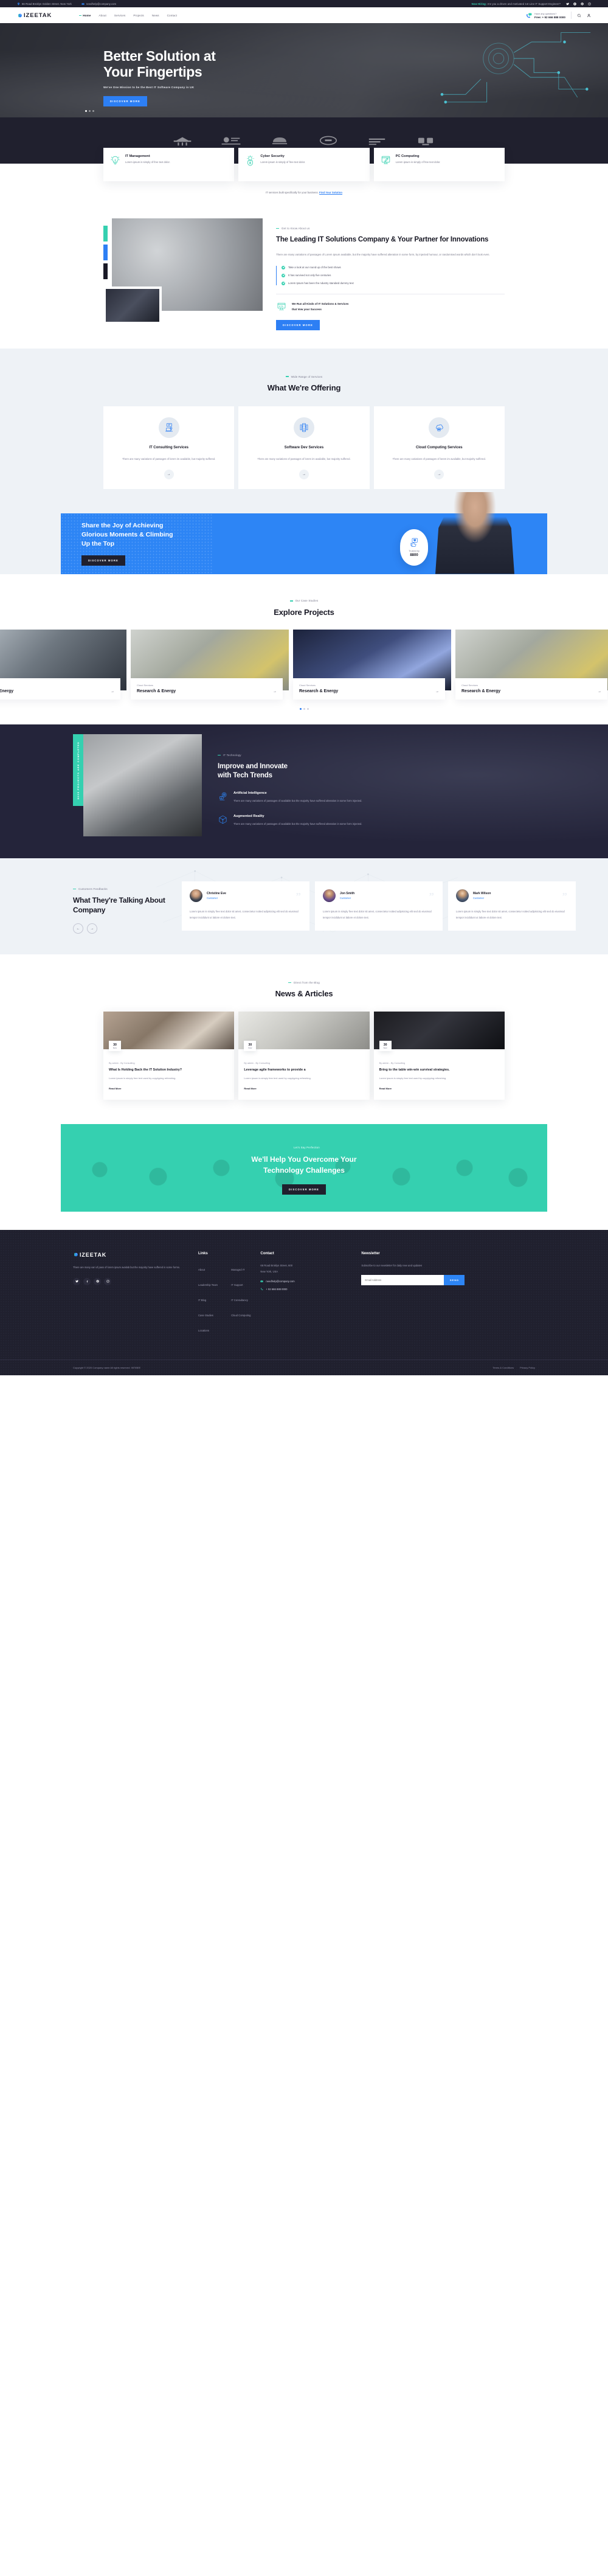  What do you see at coordinates (223, 819) in the screenshot?
I see `ar-cube-icon` at bounding box center [223, 819].